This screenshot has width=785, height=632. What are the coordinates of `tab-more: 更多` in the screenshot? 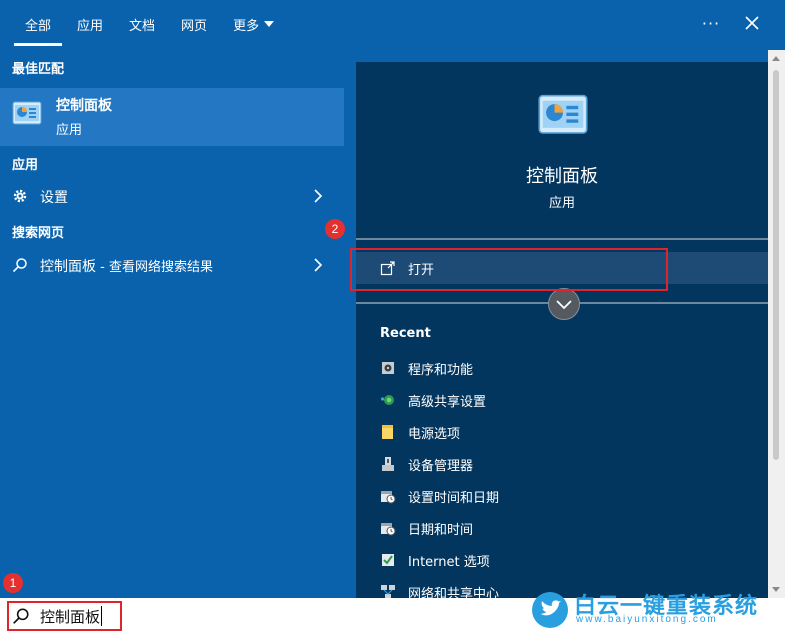 It's located at (253, 24).